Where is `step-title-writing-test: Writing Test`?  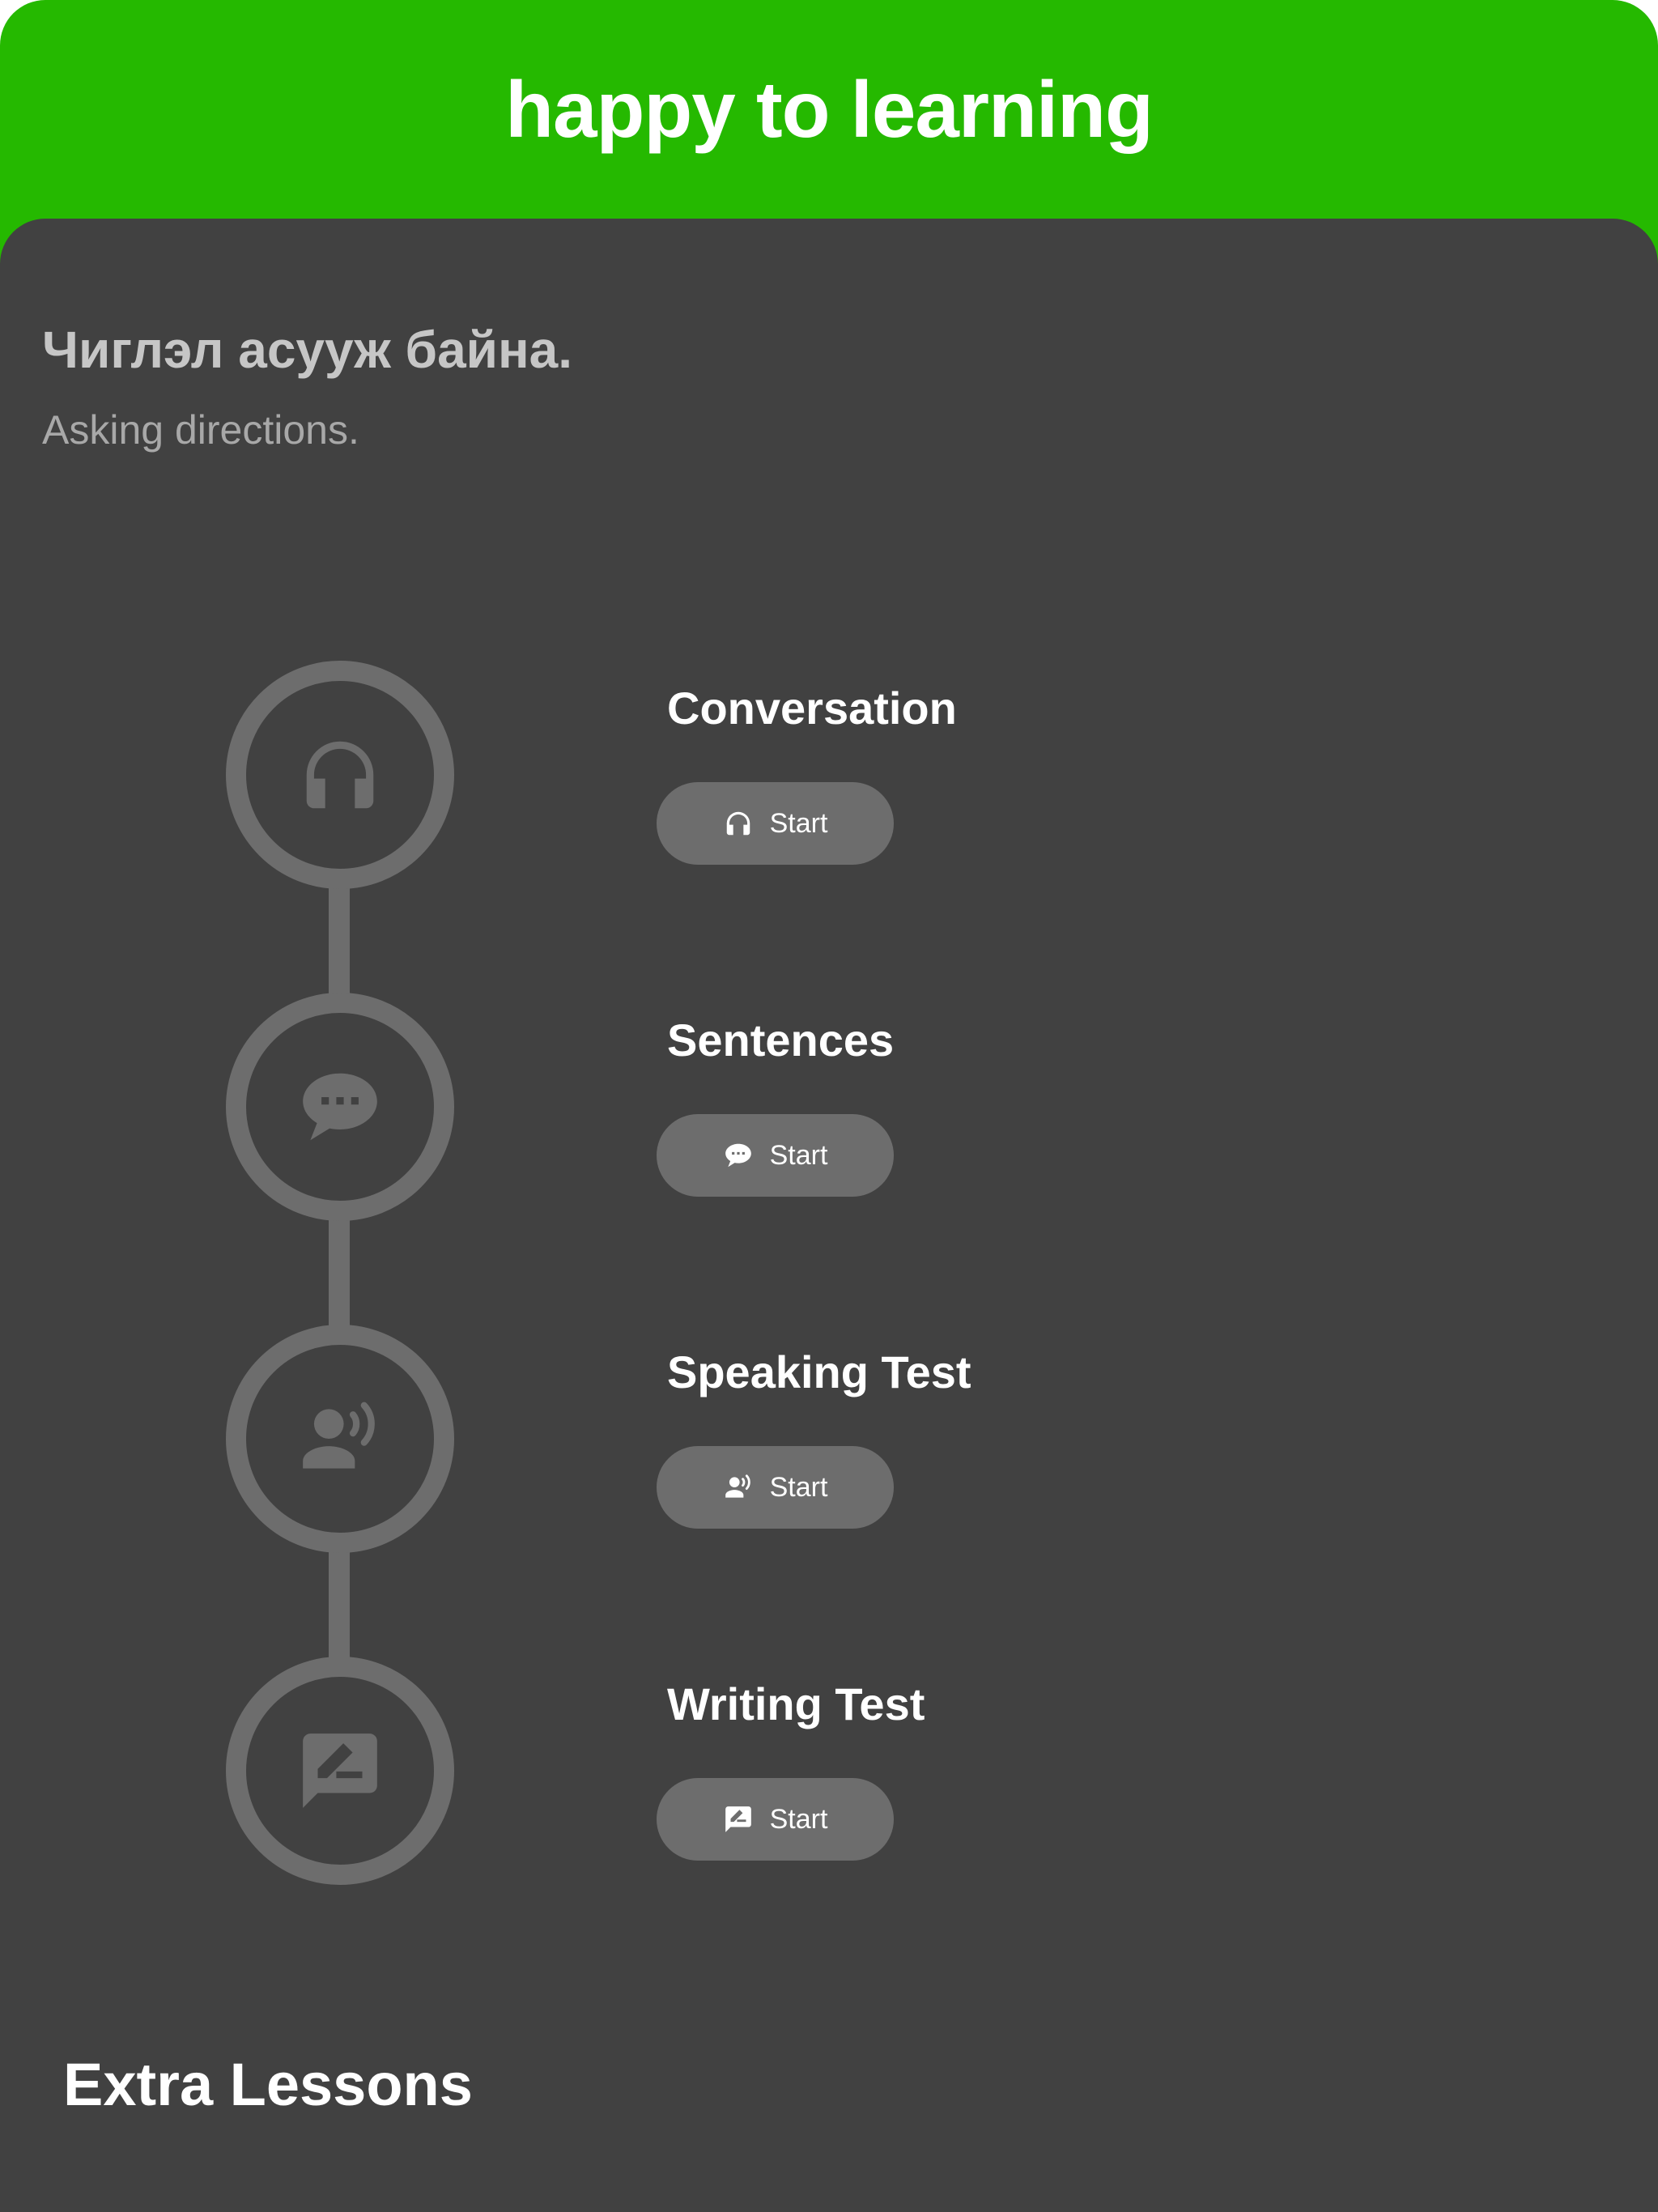 step-title-writing-test: Writing Test is located at coordinates (796, 1704).